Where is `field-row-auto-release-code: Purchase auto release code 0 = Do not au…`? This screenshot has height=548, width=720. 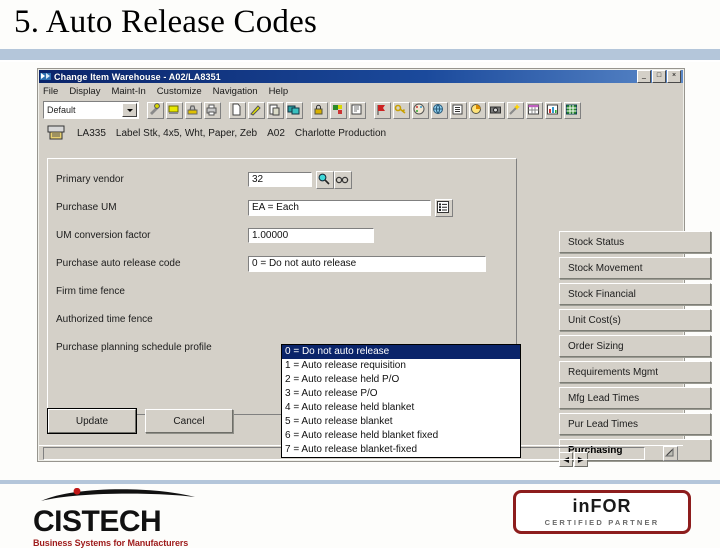
field-row-auto-release-code: Purchase auto release code 0 = Do not au… is located at coordinates (282, 263).